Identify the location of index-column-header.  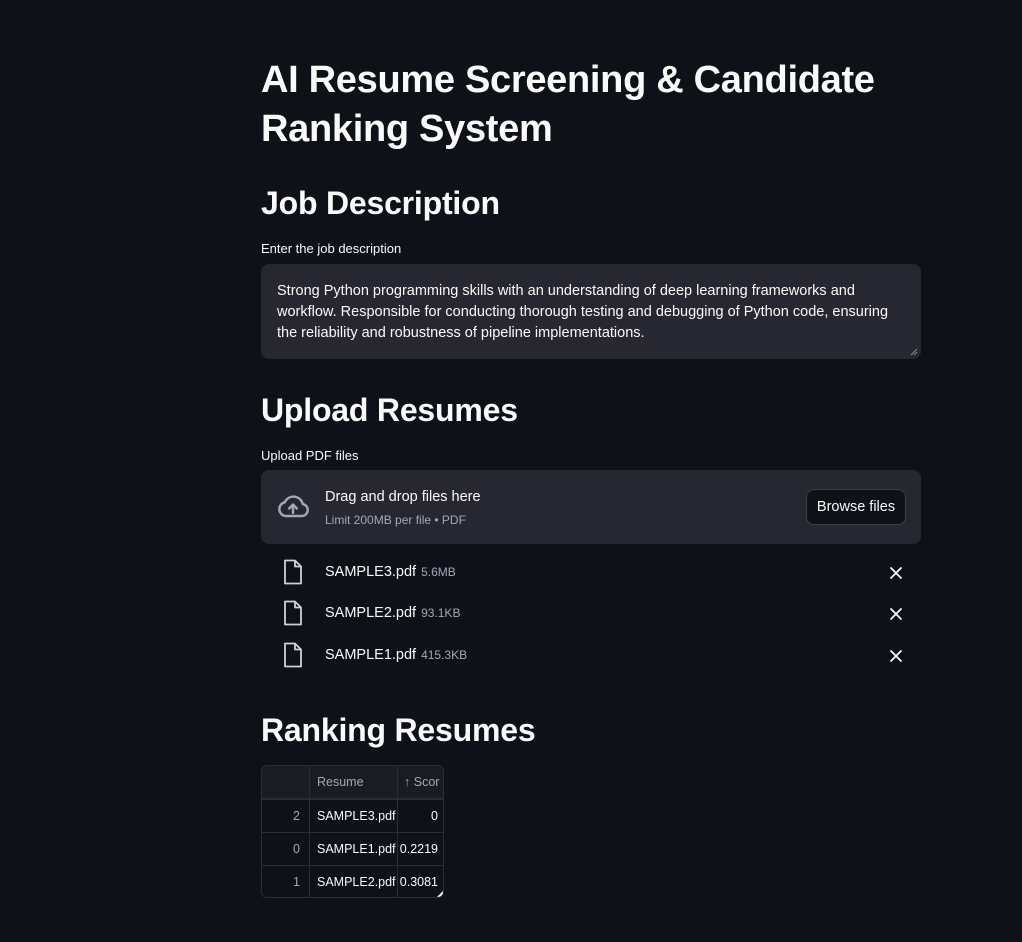
(286, 782).